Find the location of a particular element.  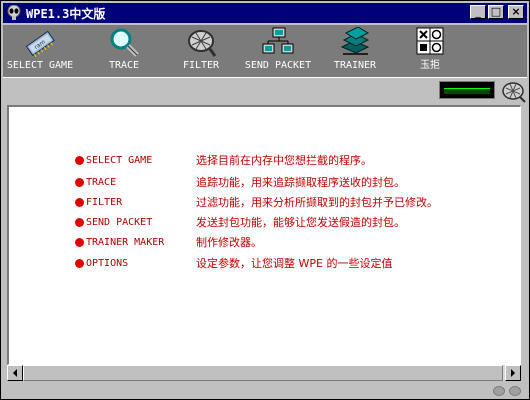

net-hand-icon is located at coordinates (514, 92).